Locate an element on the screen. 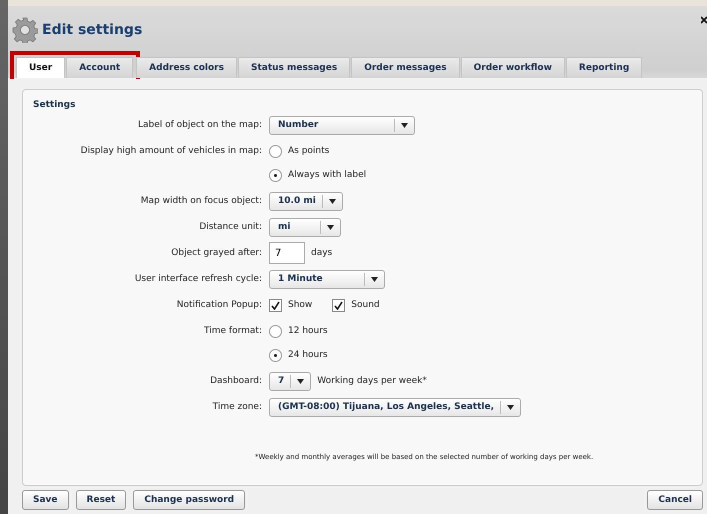 The image size is (707, 514). option-label: As points is located at coordinates (309, 151).